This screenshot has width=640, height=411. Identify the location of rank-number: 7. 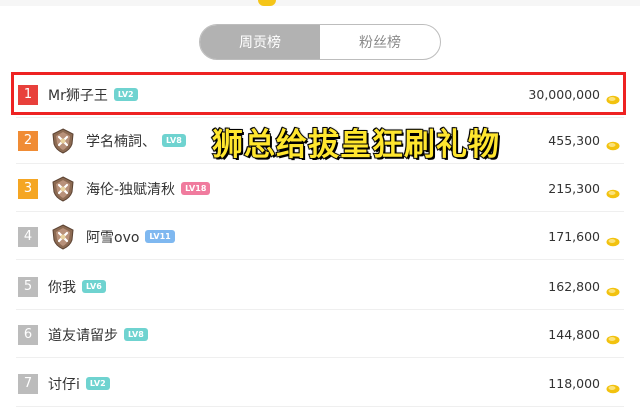
(28, 383).